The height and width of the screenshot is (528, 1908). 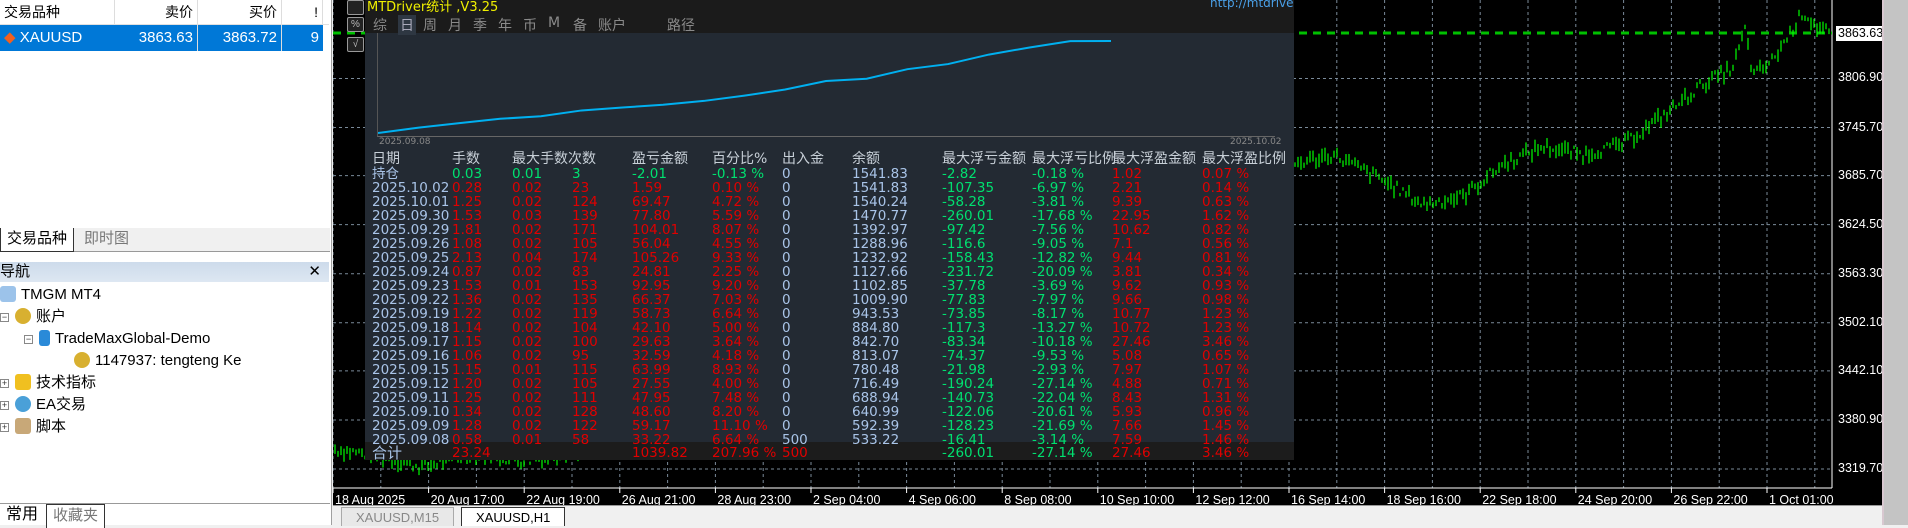 I want to click on website-link: http://mtdriver.cn, so click(x=1252, y=5).